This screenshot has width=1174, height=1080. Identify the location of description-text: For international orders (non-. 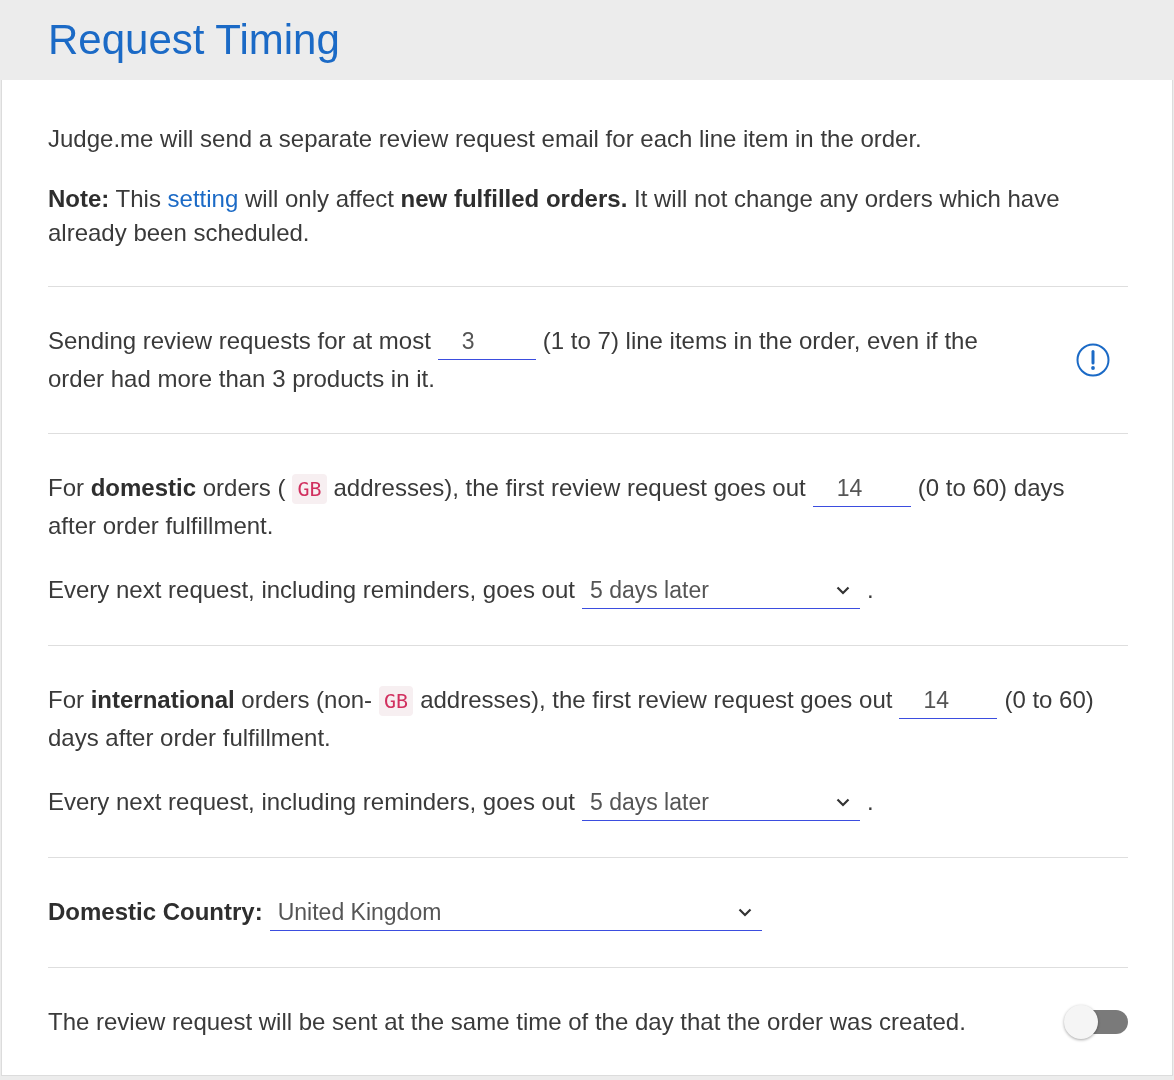
(210, 700).